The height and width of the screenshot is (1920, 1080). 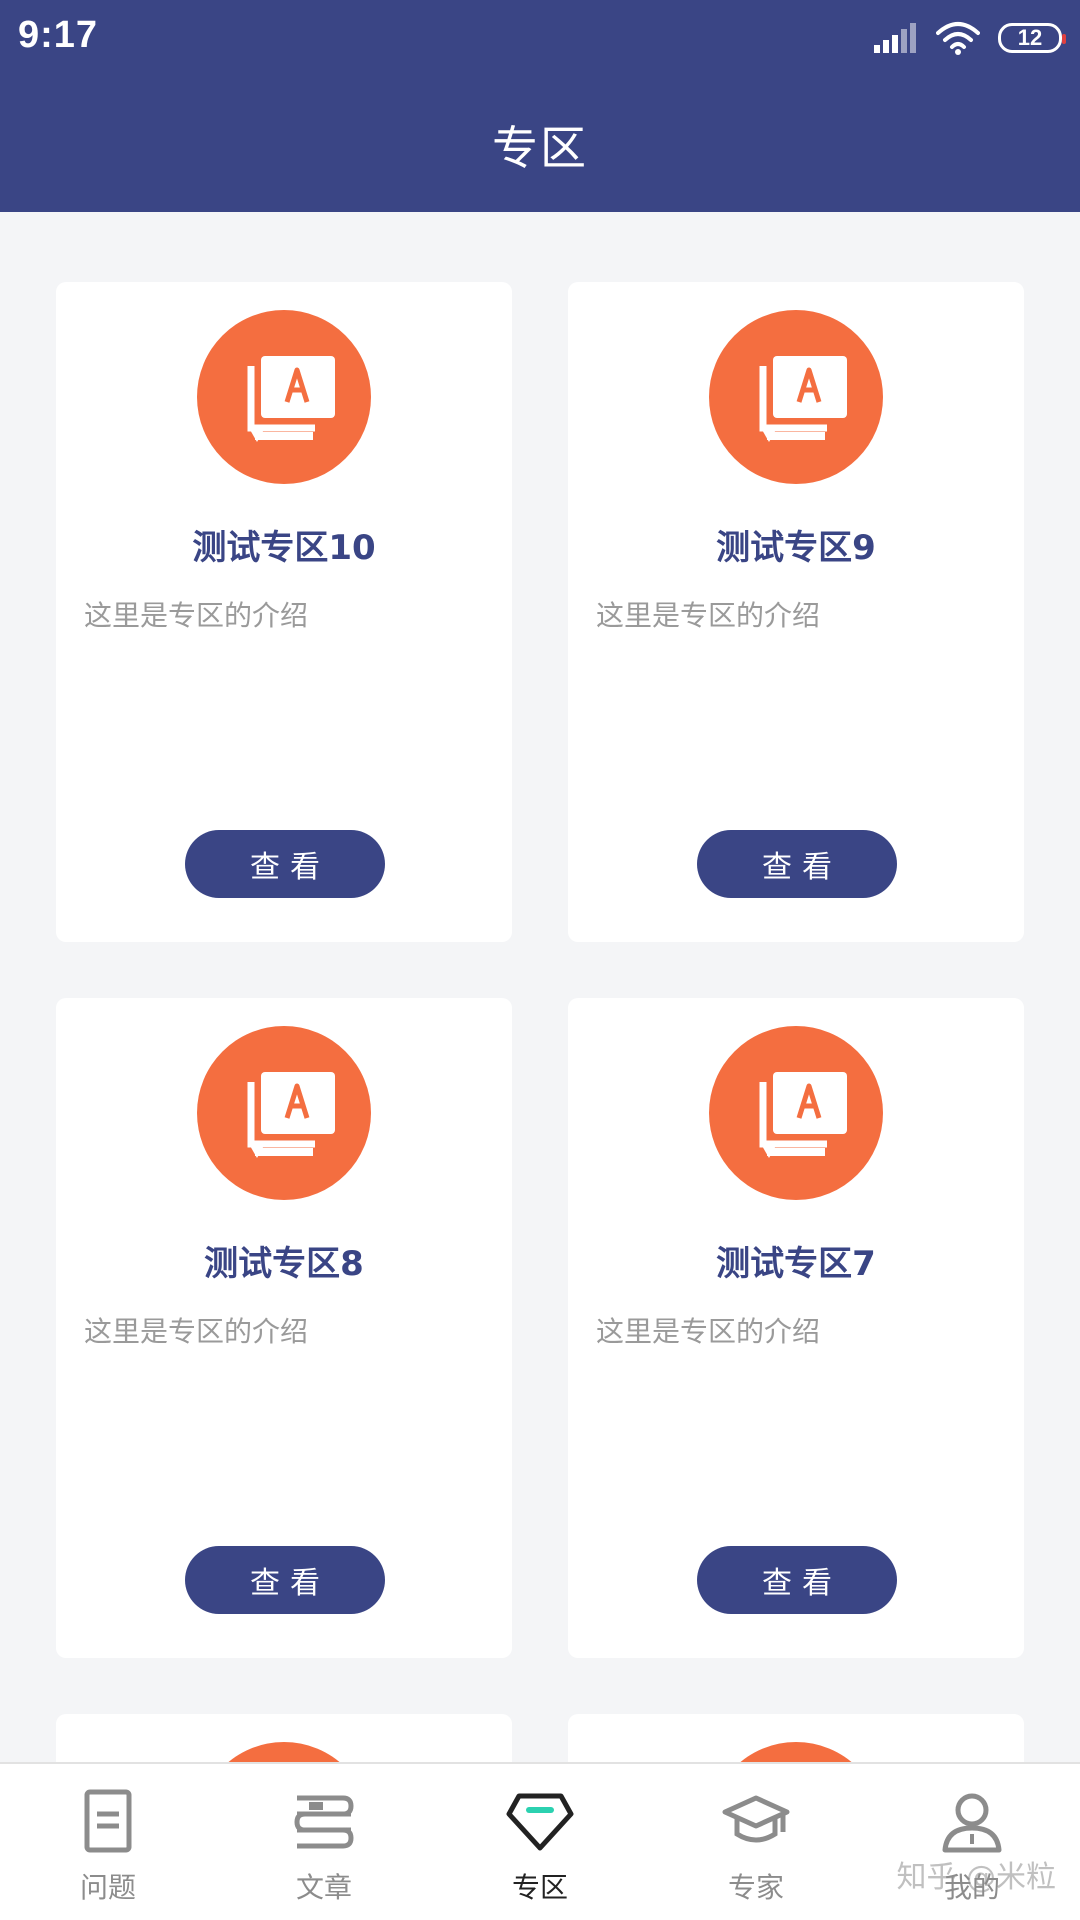 I want to click on zone-title: 测试专区9, so click(x=796, y=548).